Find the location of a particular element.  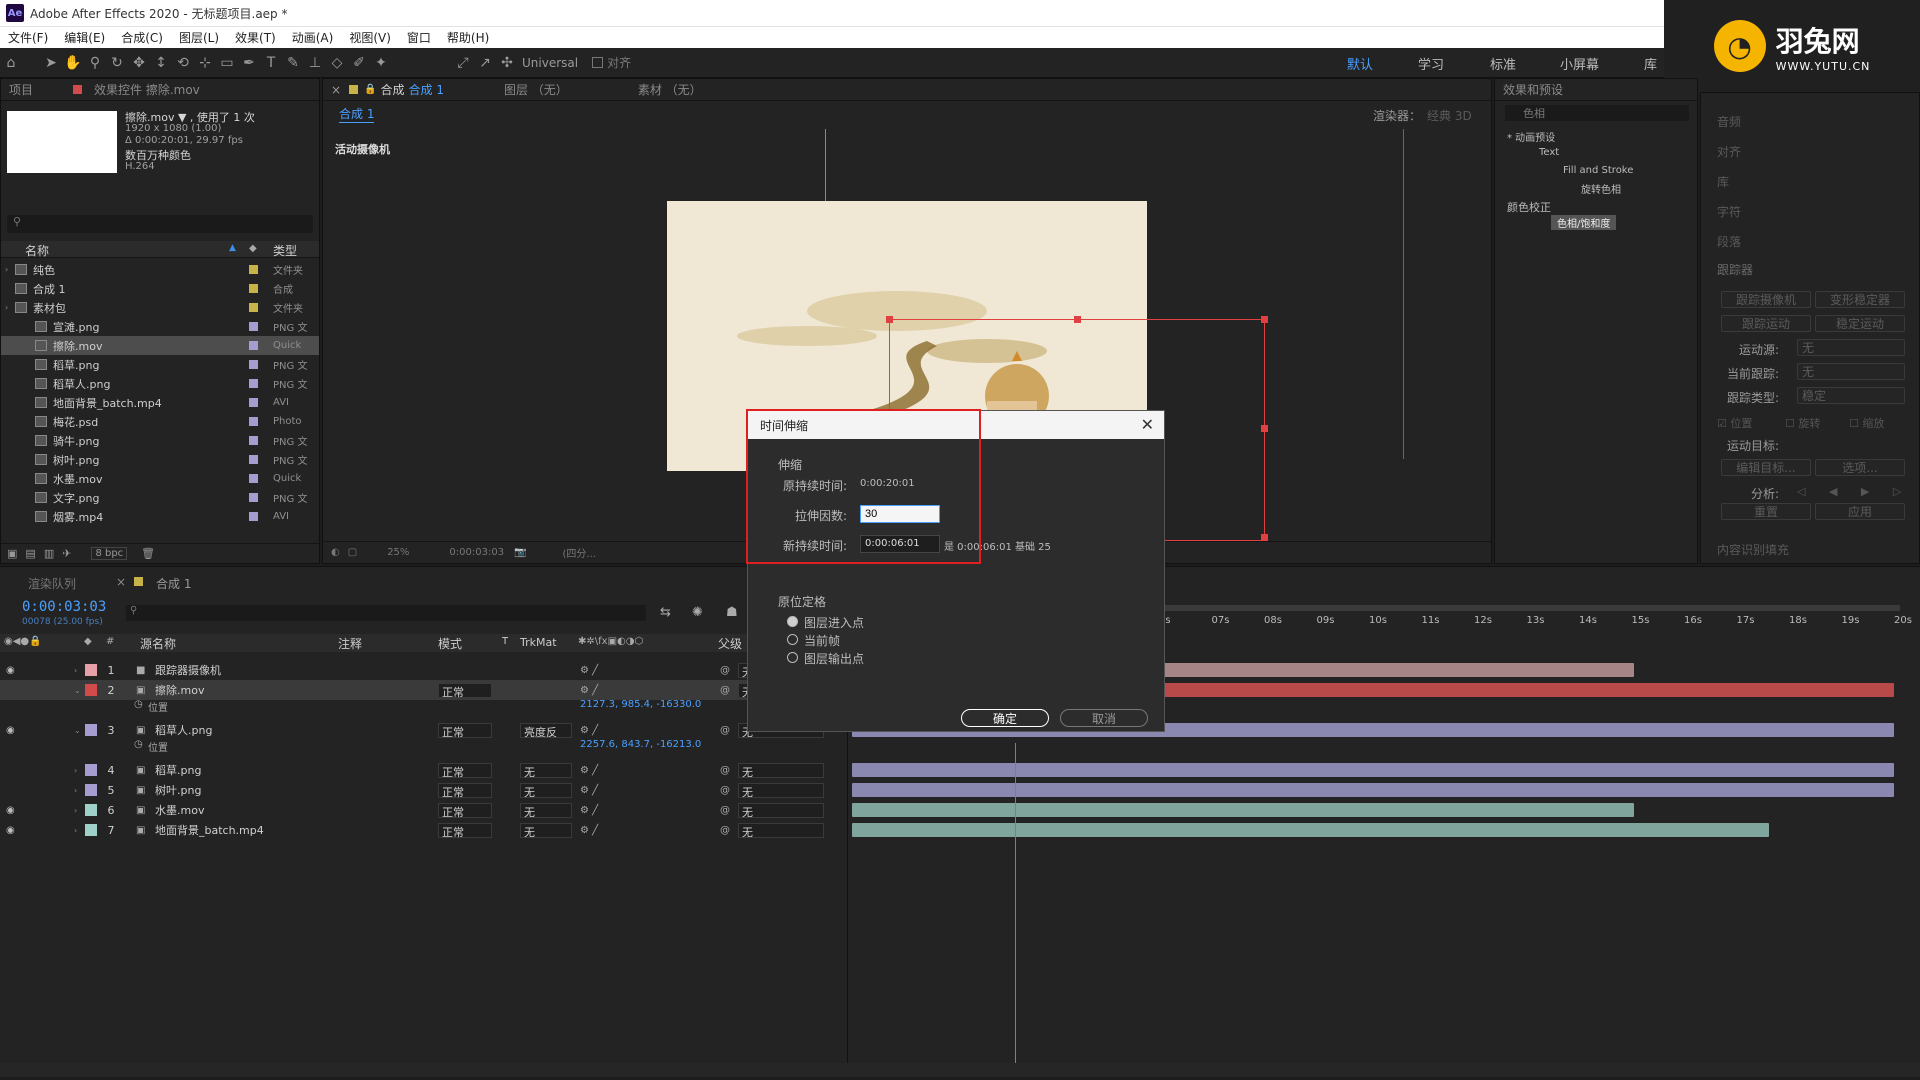

menu-help: 帮助(H) is located at coordinates (468, 37).